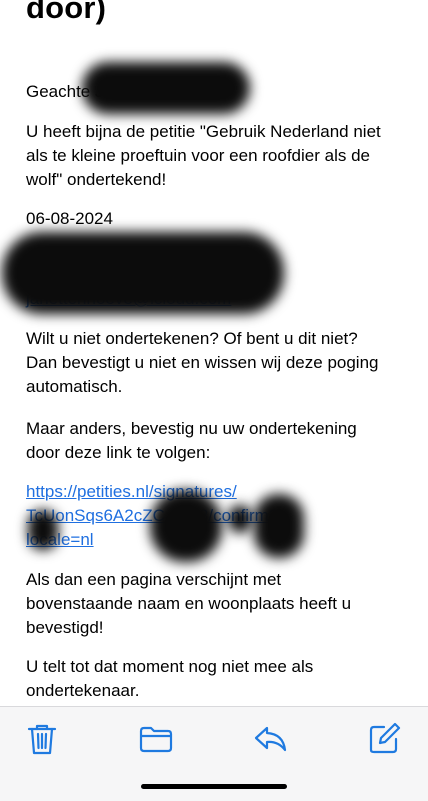 The width and height of the screenshot is (428, 801). What do you see at coordinates (270, 739) in the screenshot?
I see `reply-icon` at bounding box center [270, 739].